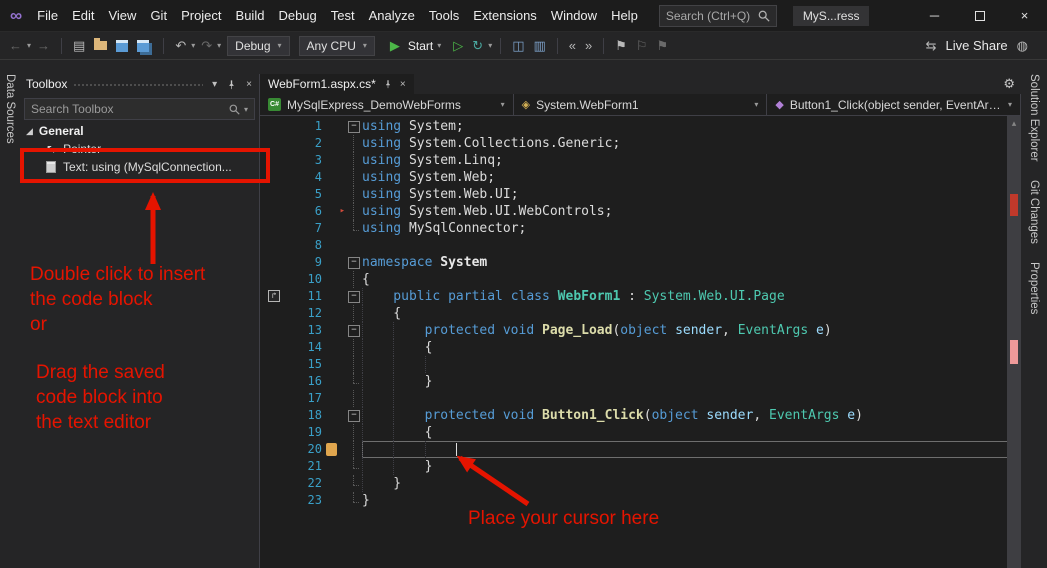 The image size is (1047, 568). What do you see at coordinates (640, 432) in the screenshot?
I see `code-line: 19{` at bounding box center [640, 432].